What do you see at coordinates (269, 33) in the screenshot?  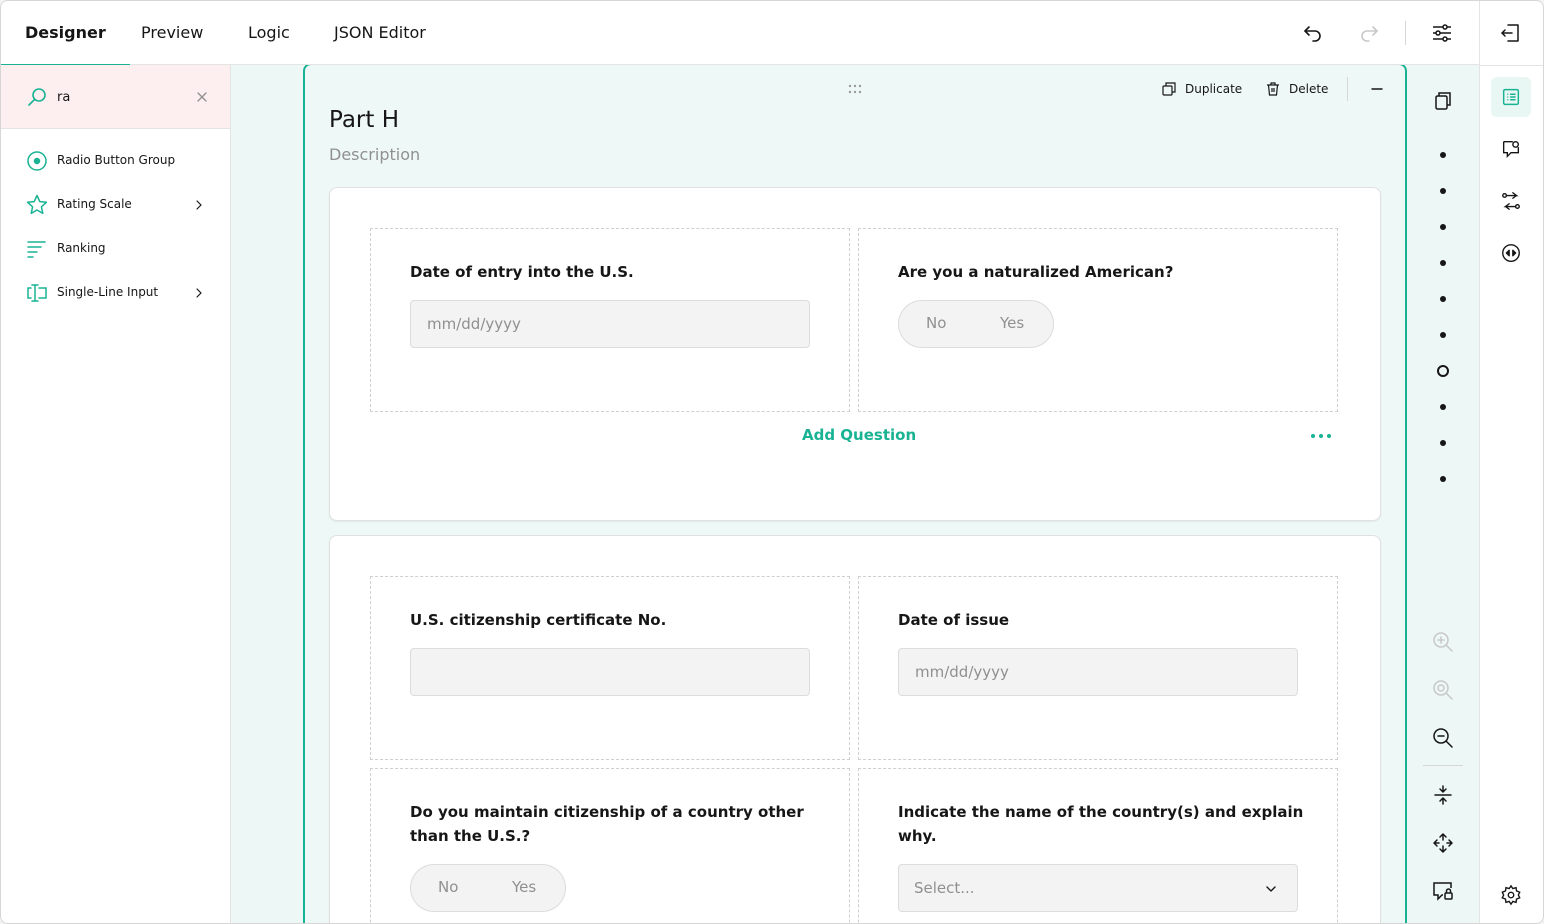 I see `tab-logic: Logic` at bounding box center [269, 33].